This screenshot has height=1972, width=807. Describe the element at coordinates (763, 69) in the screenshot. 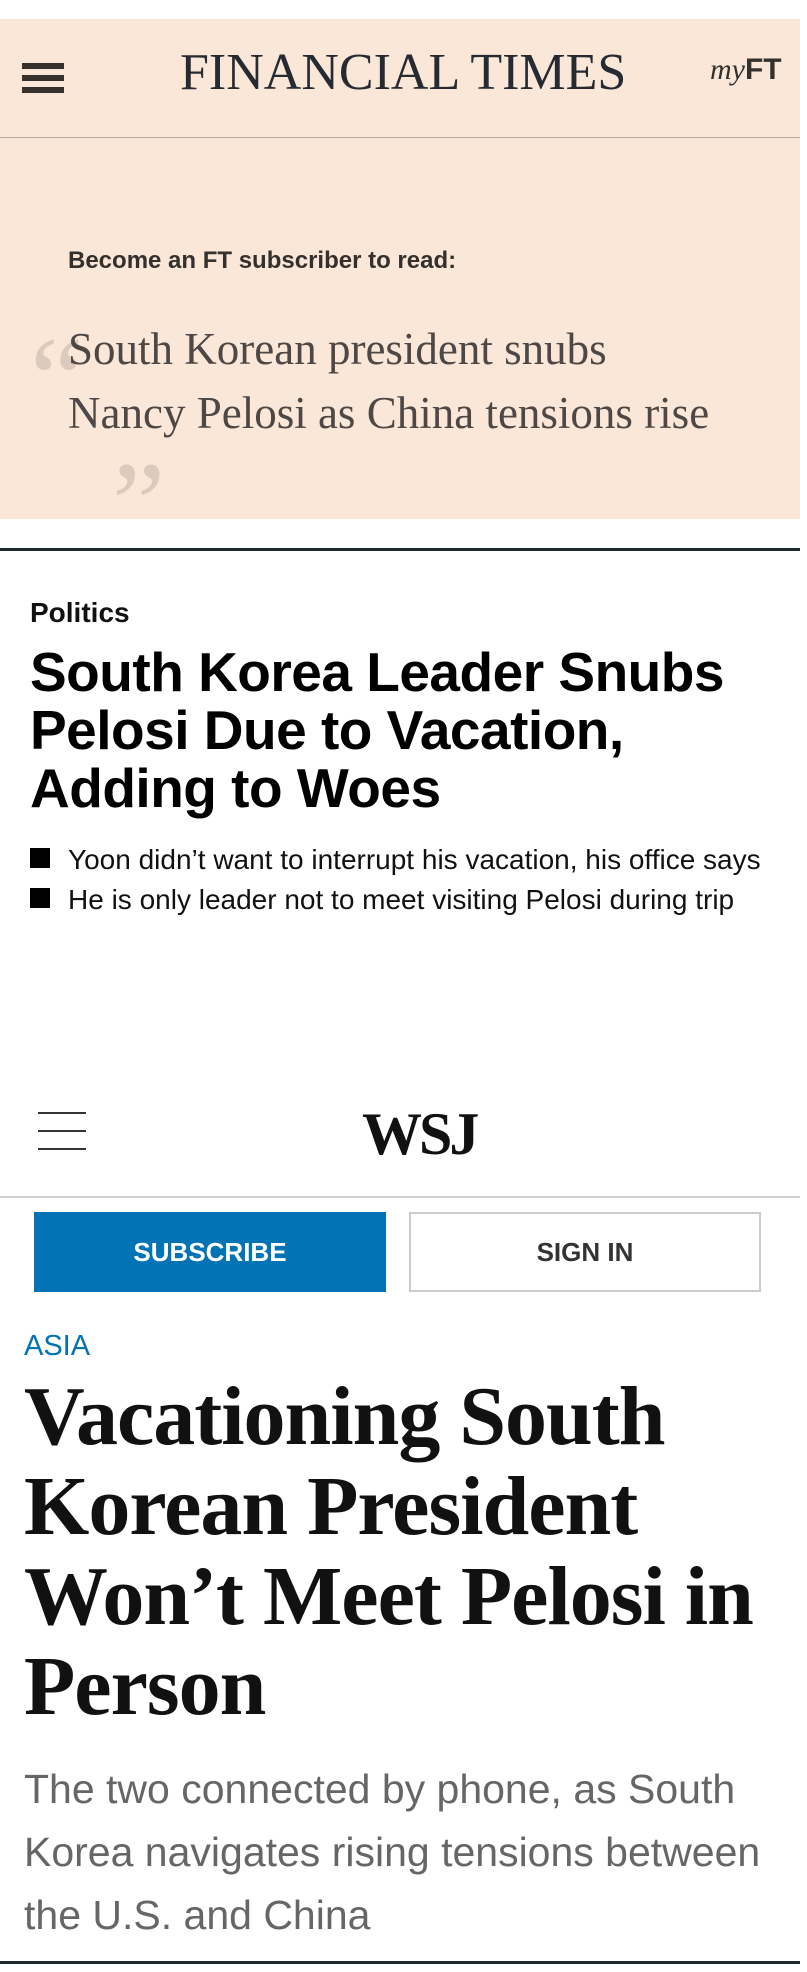

I see `myft-ft: FT` at that location.